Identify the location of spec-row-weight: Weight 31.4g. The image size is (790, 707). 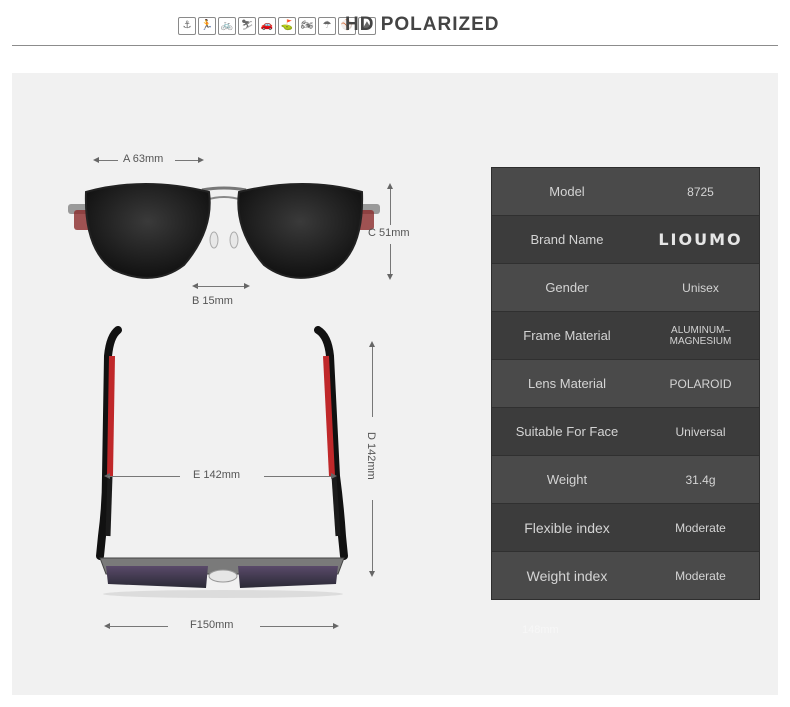
(625, 480).